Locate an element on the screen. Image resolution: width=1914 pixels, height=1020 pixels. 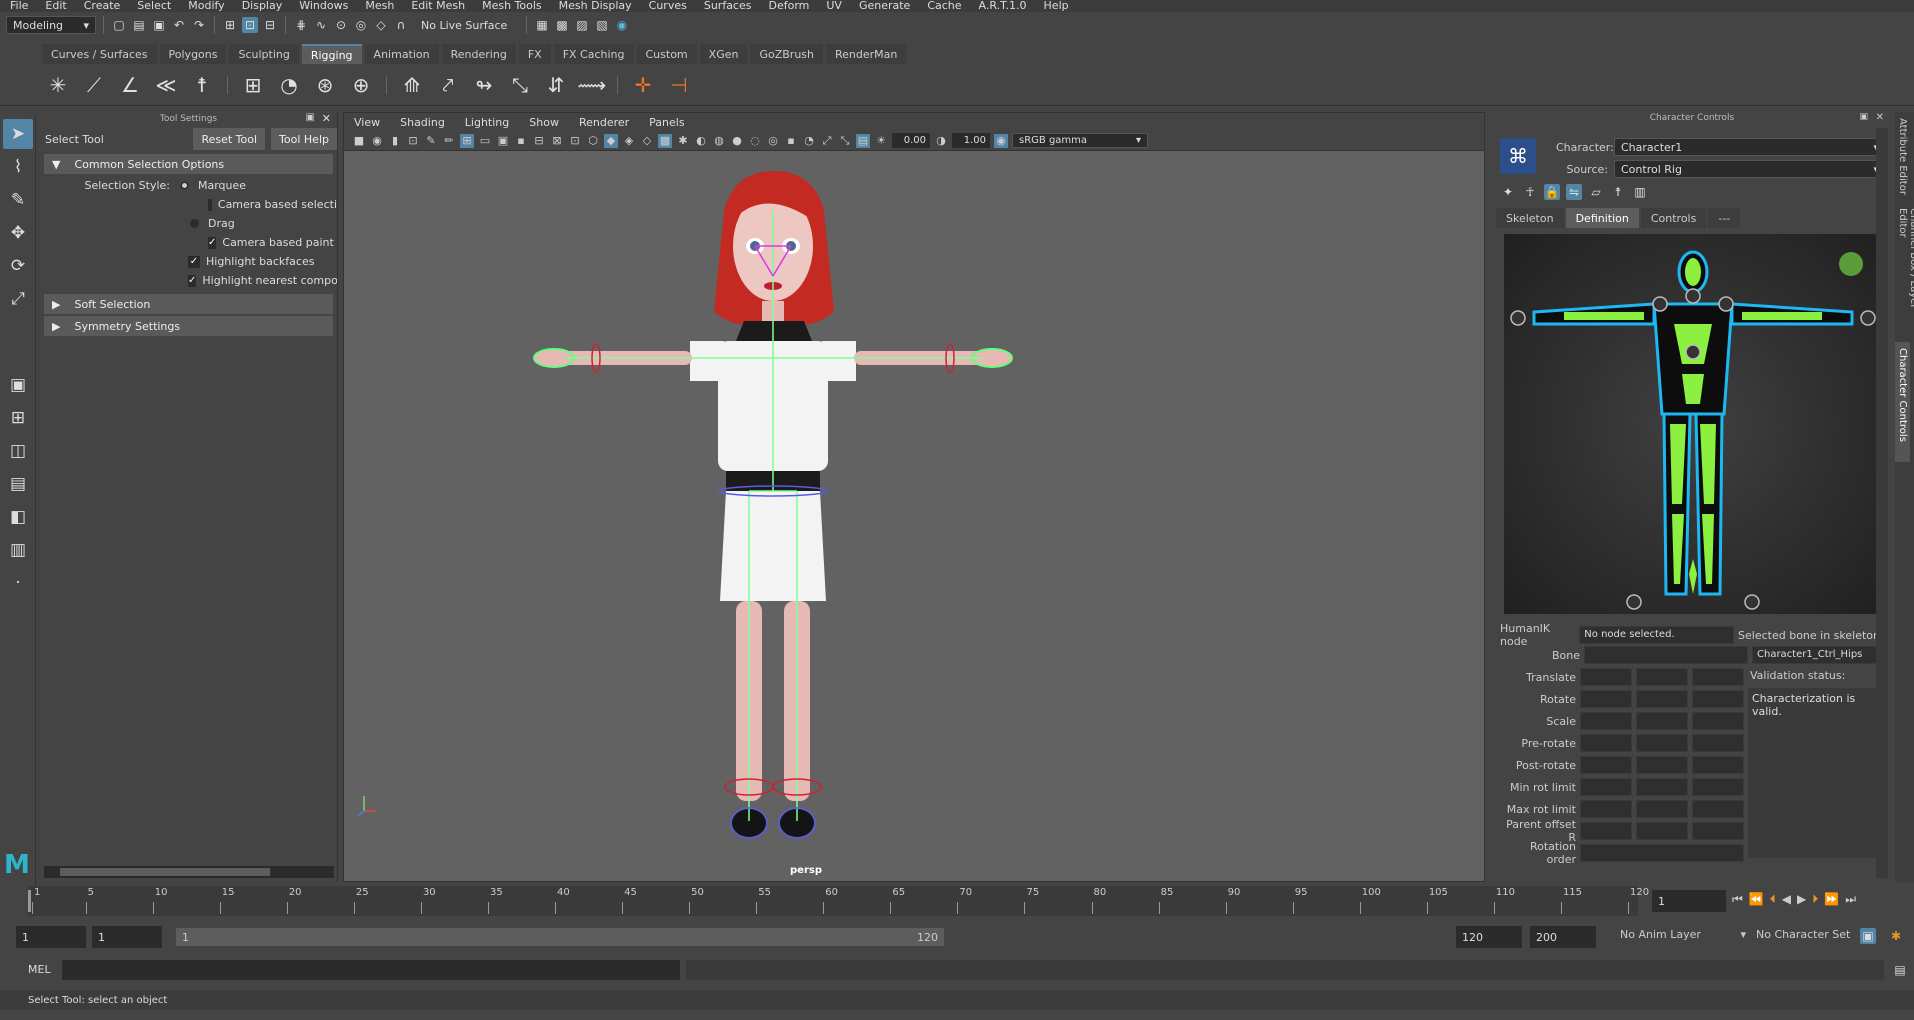
current-frame-marker is located at coordinates (29, 901).